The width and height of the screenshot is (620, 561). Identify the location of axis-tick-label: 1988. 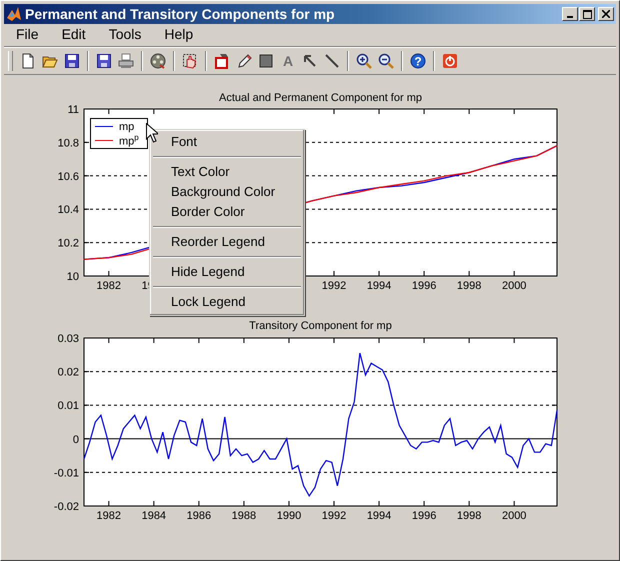
(244, 516).